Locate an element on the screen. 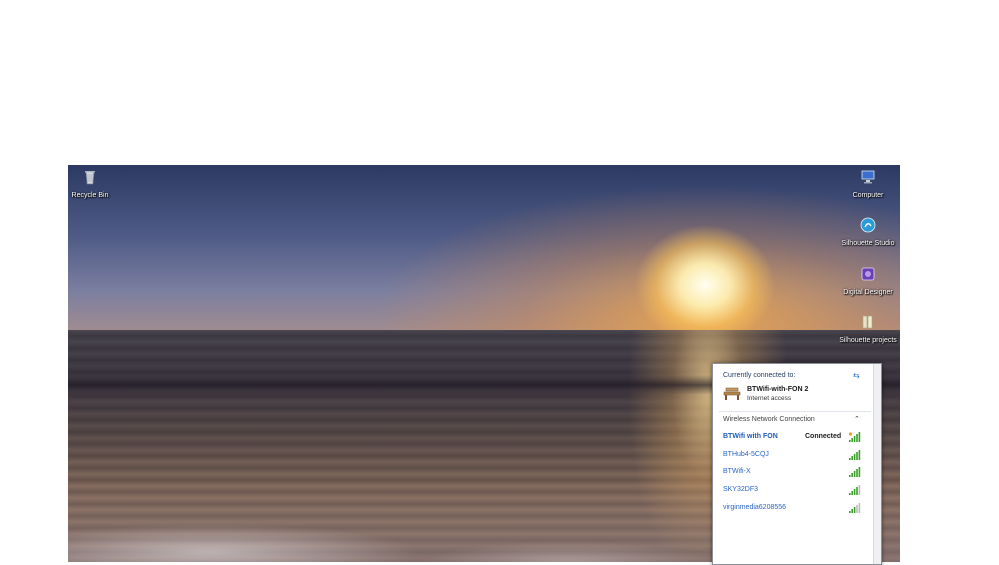  network-item: BTWifi with FON Connected is located at coordinates (792, 438).